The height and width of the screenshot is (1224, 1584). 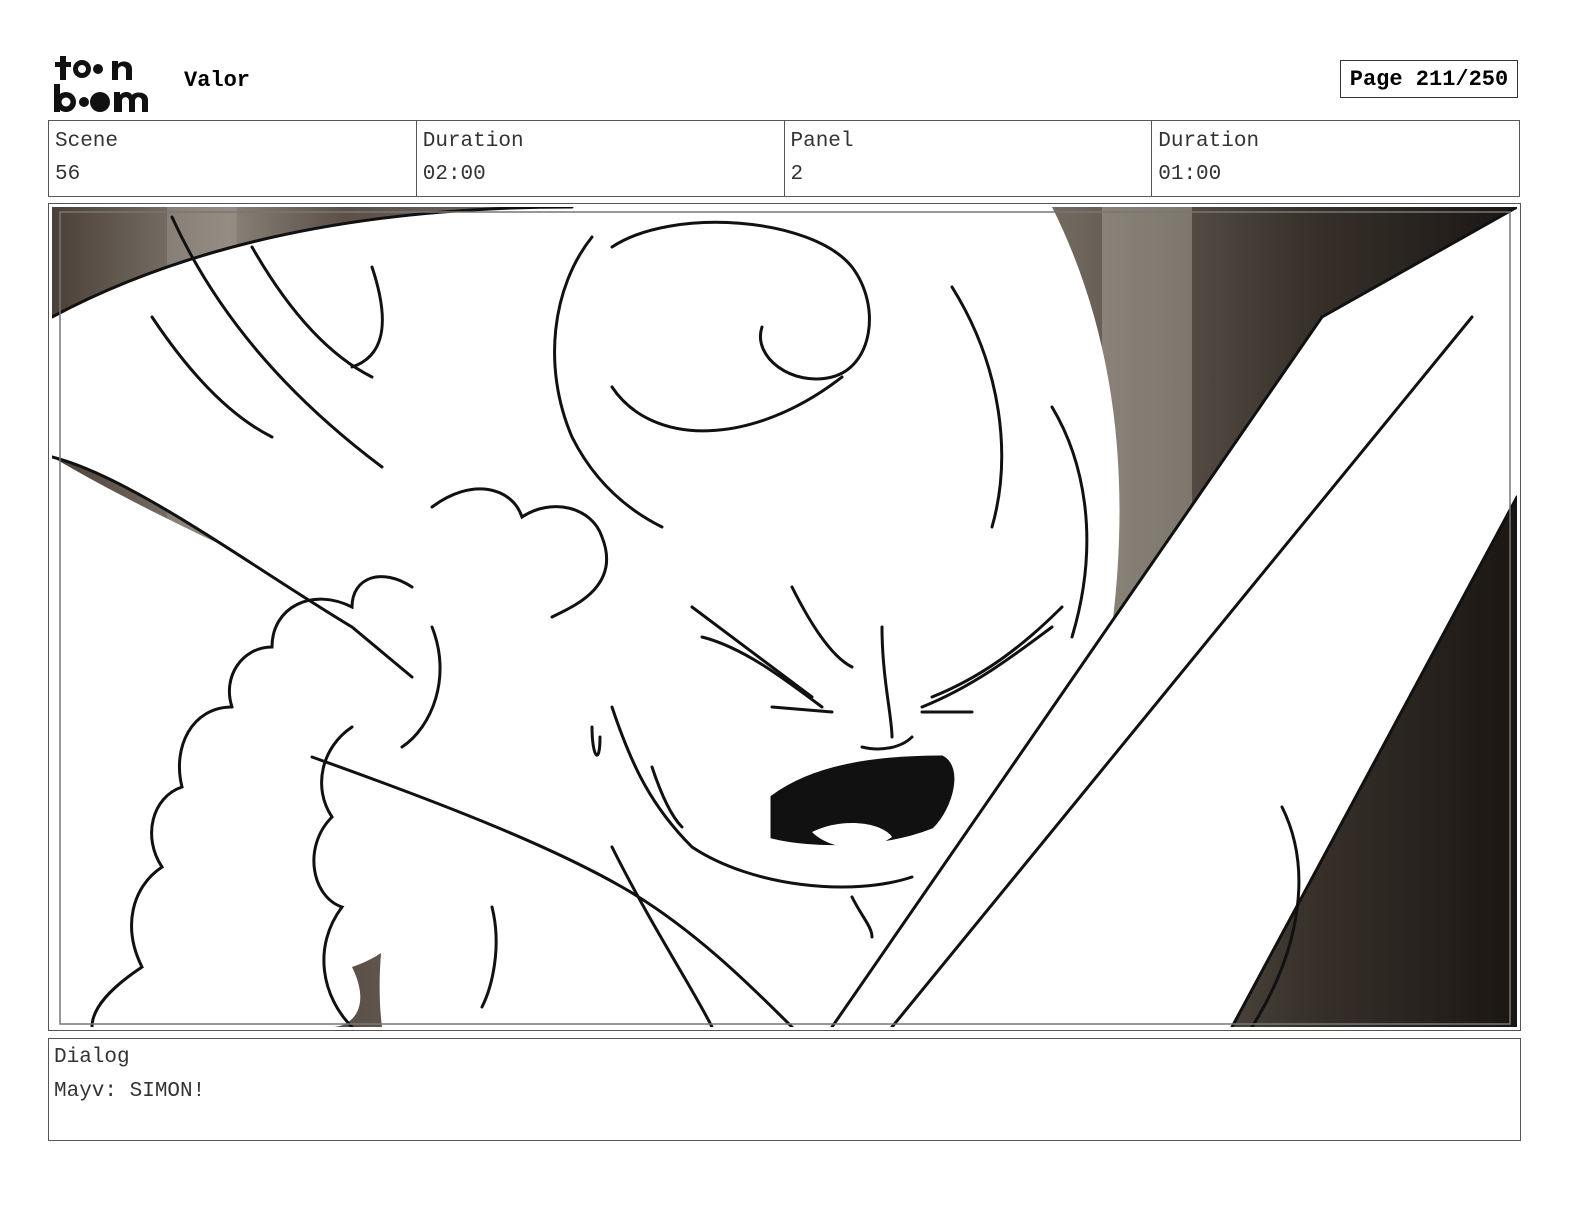 What do you see at coordinates (233, 158) in the screenshot?
I see `scene-cell: Scene 56` at bounding box center [233, 158].